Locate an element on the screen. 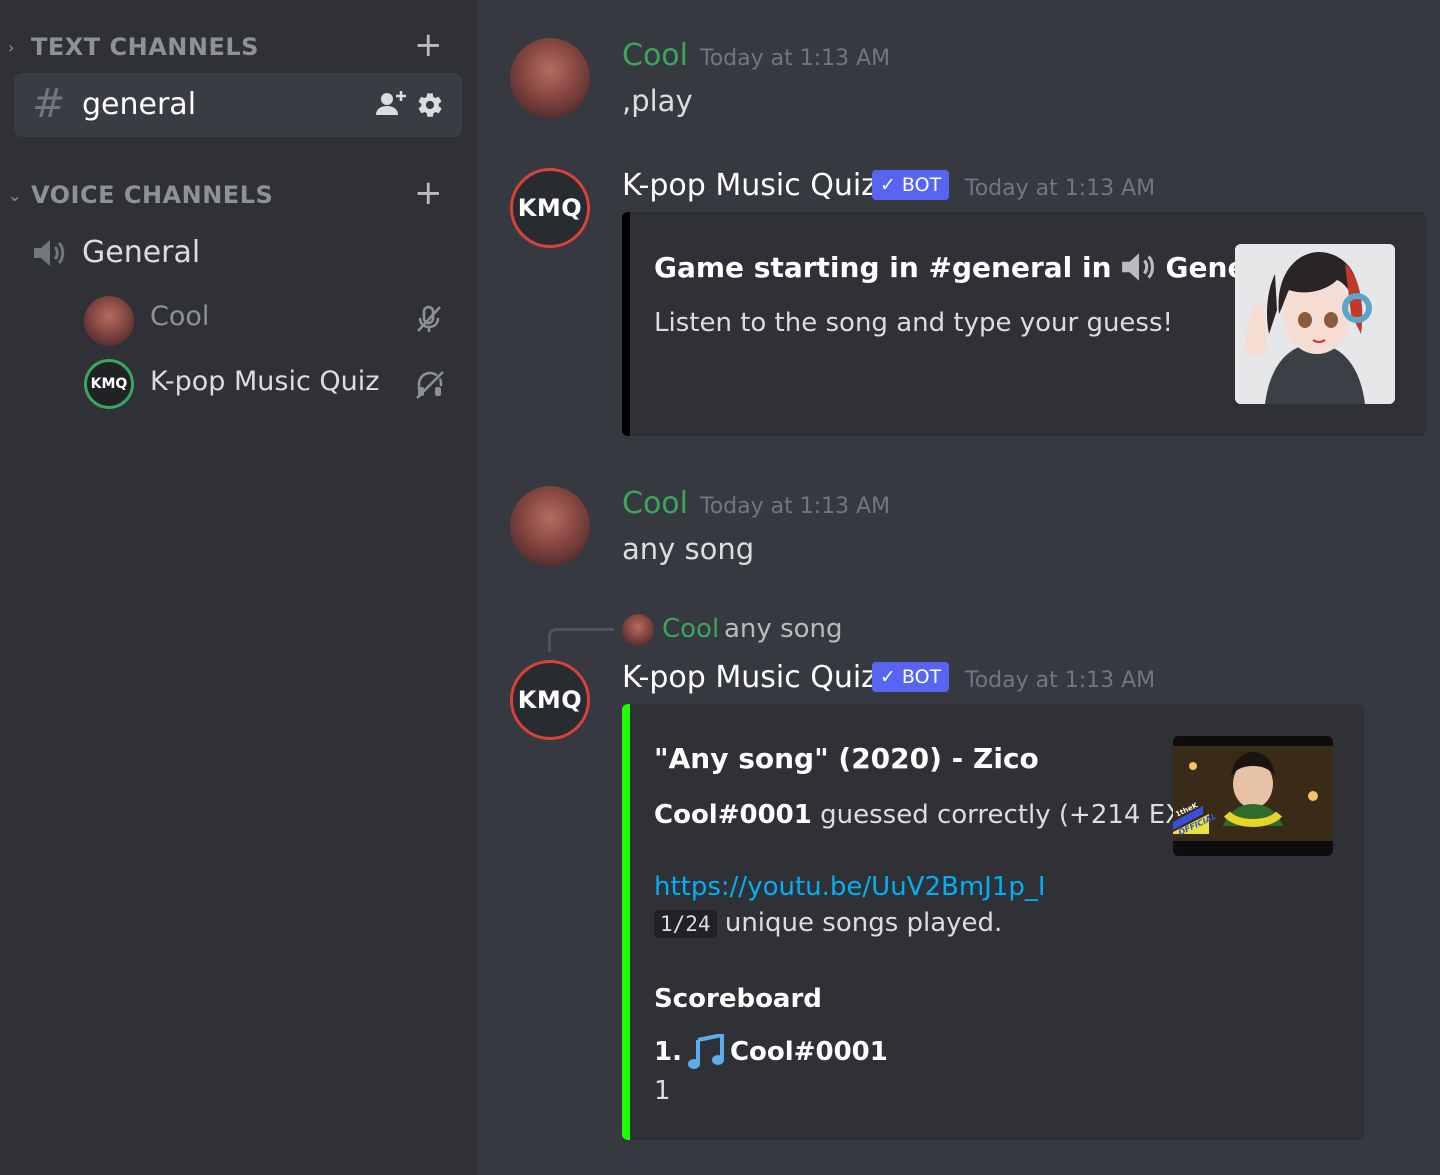 Image resolution: width=1440 pixels, height=1175 pixels. music-note-icon is located at coordinates (705, 1051).